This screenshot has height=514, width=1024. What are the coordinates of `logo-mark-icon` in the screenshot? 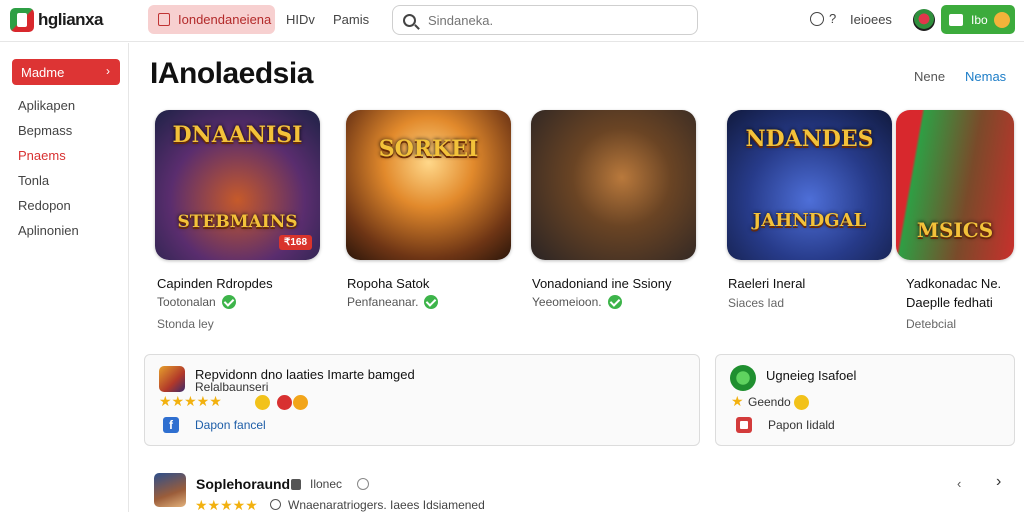 It's located at (22, 20).